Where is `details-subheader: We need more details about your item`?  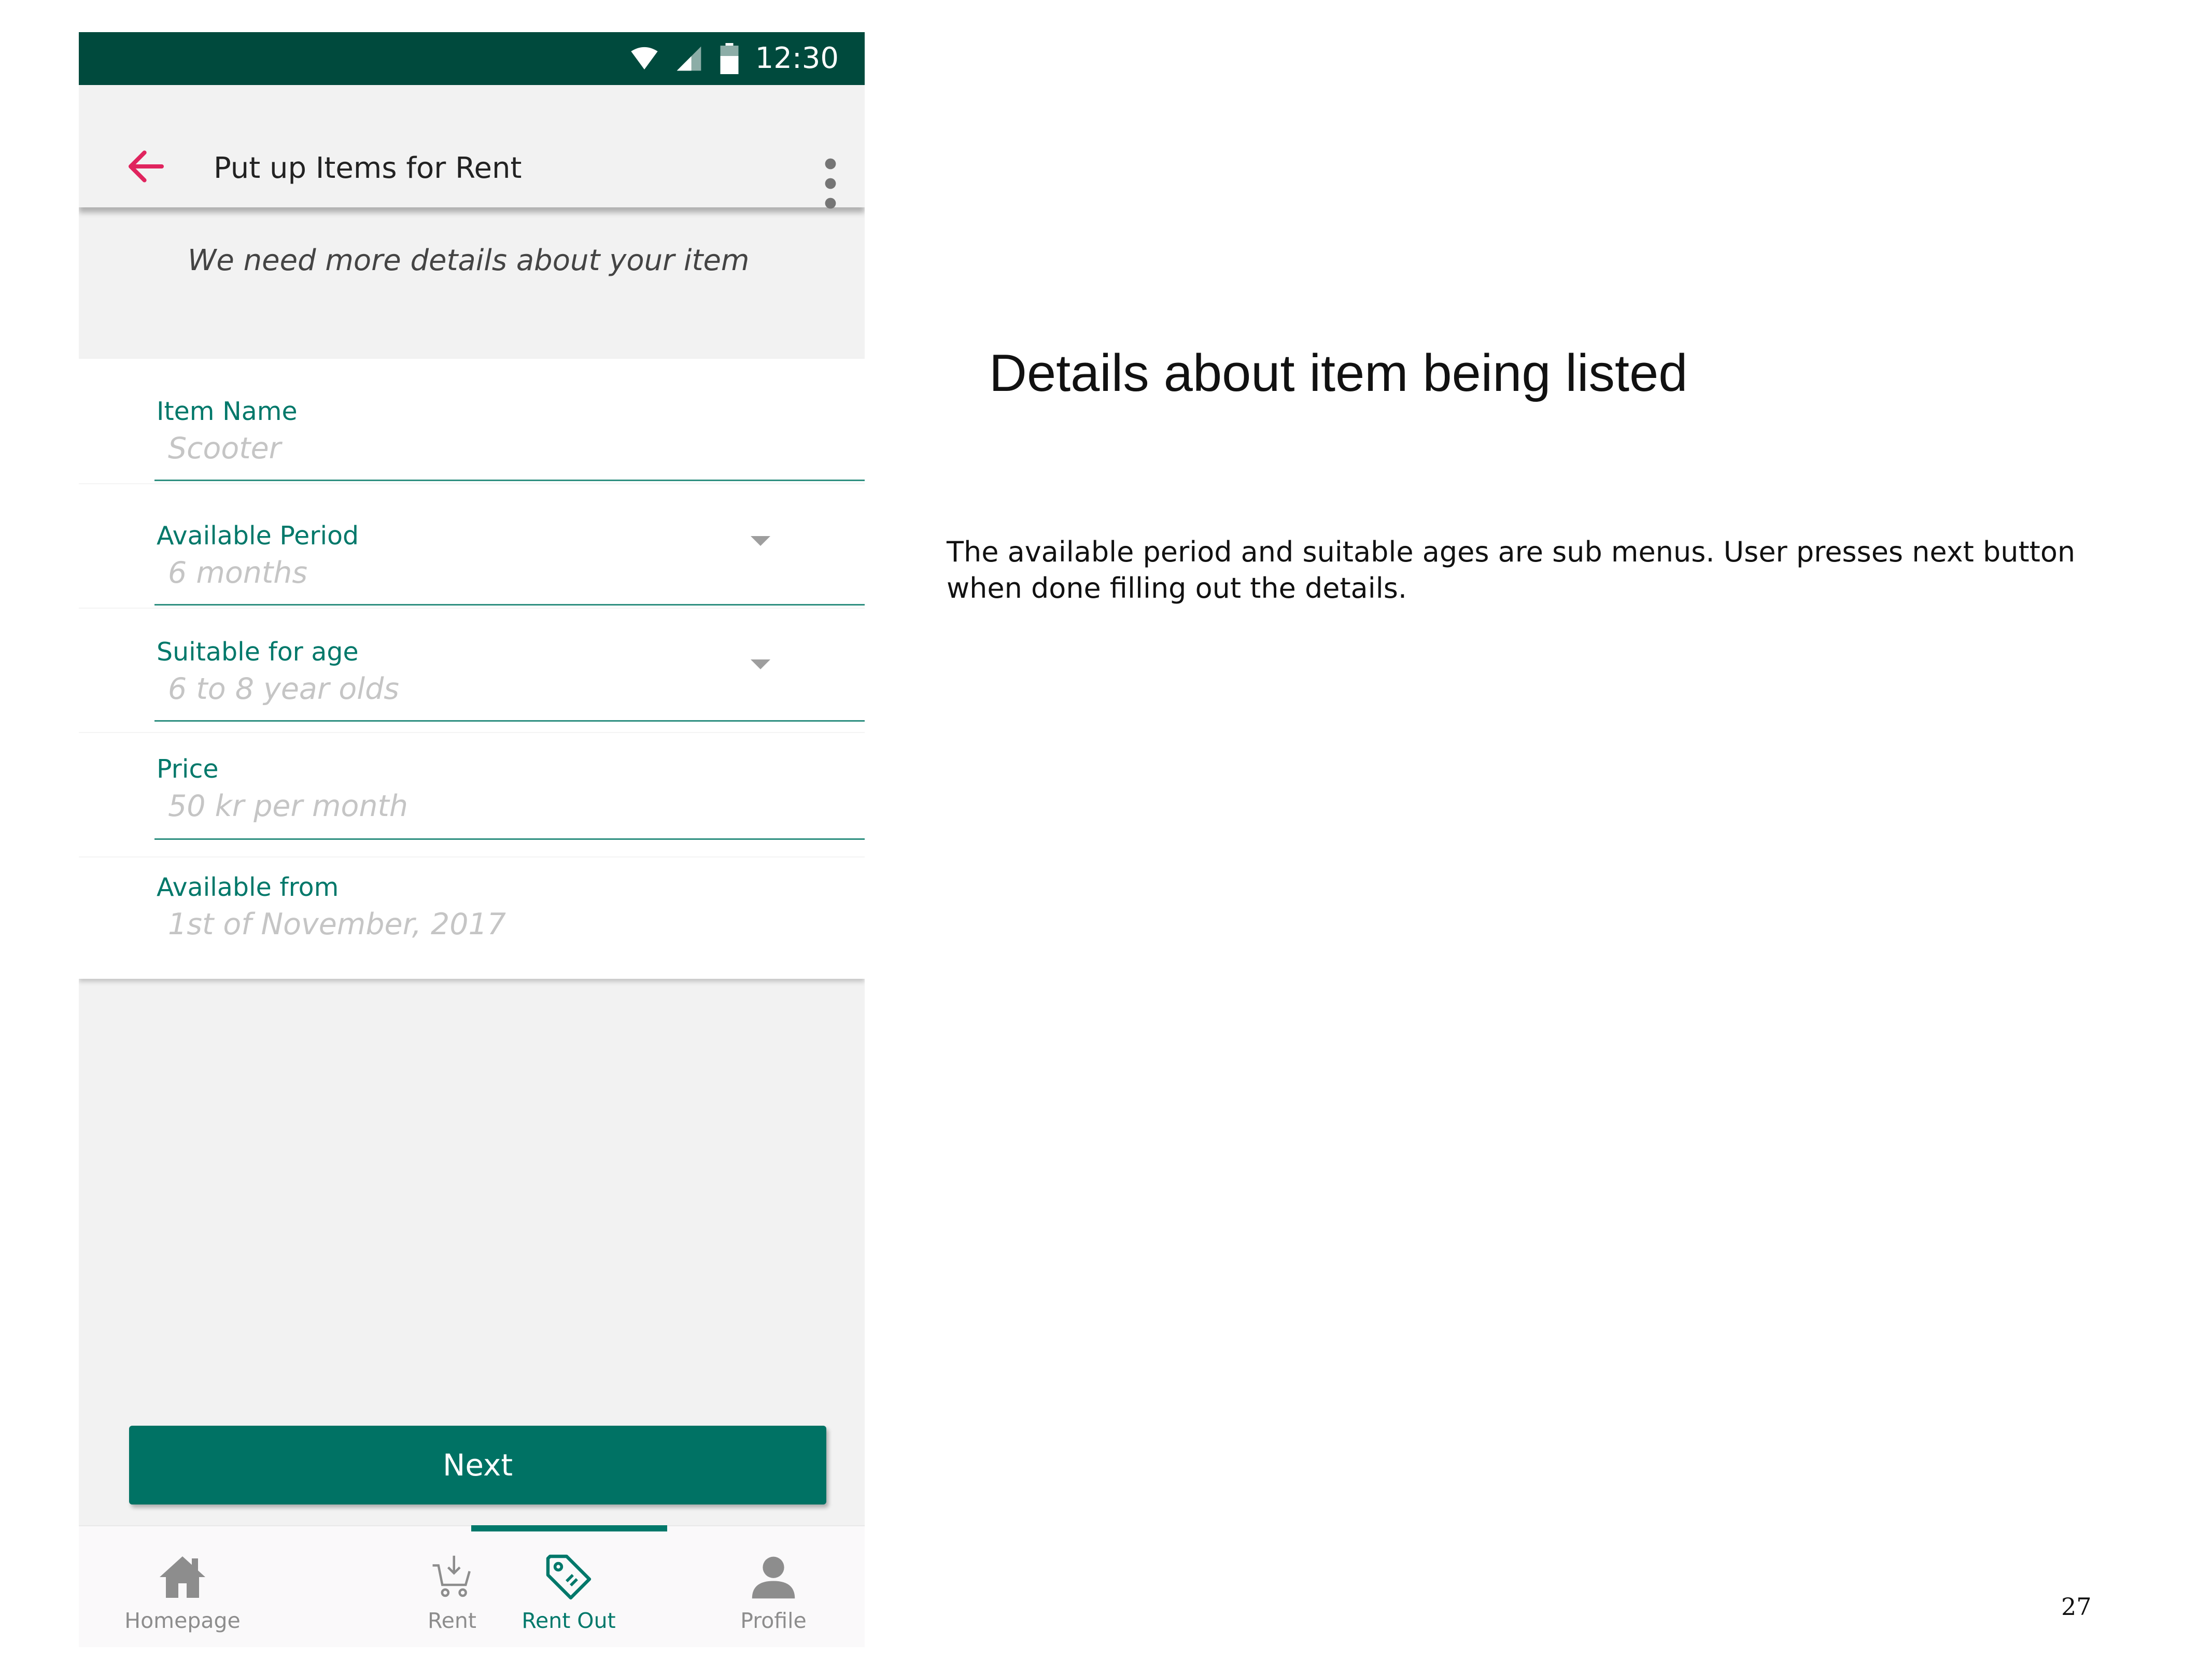
details-subheader: We need more details about your item is located at coordinates (472, 282).